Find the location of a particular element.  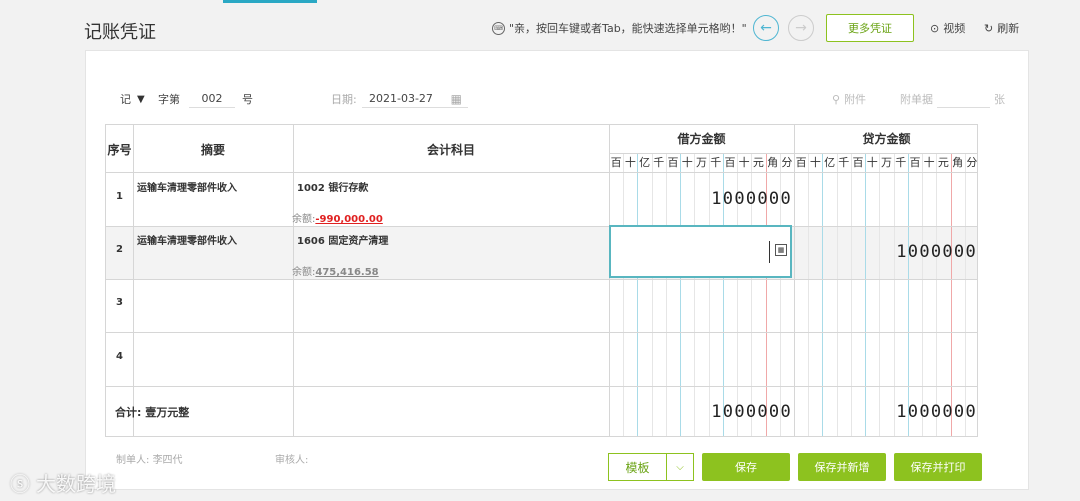

total-label: 合计: 壹万元整 is located at coordinates (152, 412).